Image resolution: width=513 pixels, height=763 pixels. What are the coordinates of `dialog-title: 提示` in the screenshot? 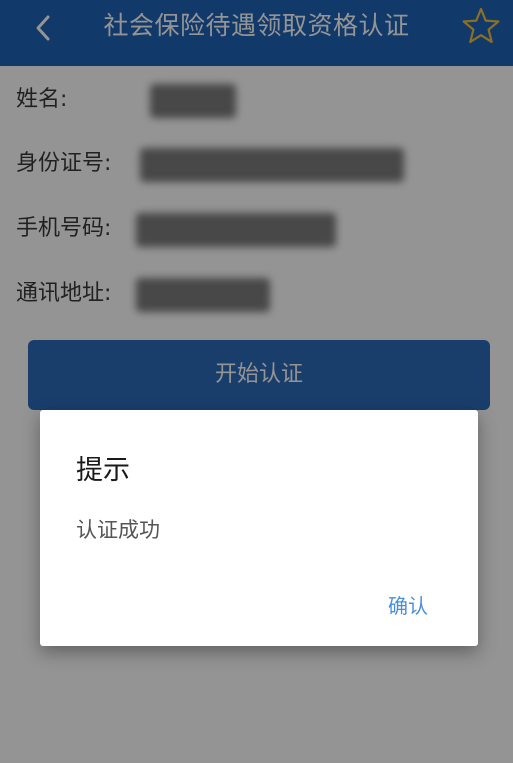 It's located at (103, 470).